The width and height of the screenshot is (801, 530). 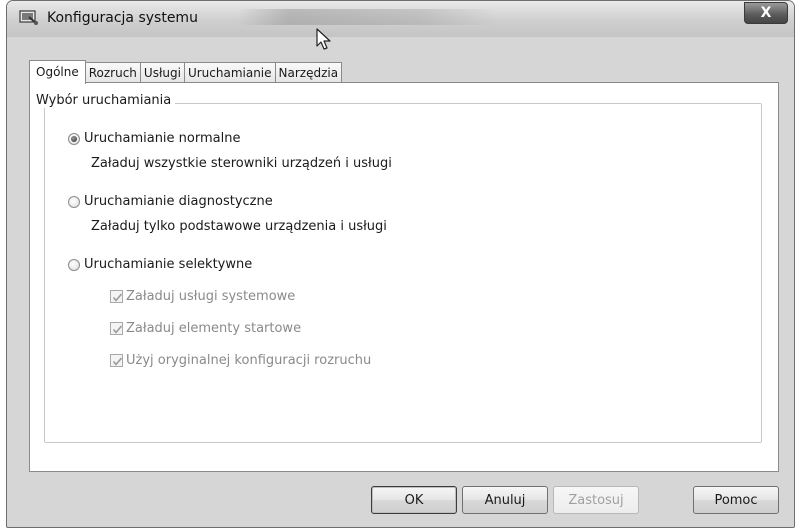 I want to click on radio-selective-startup: Uruchamianie selektywne, so click(x=160, y=264).